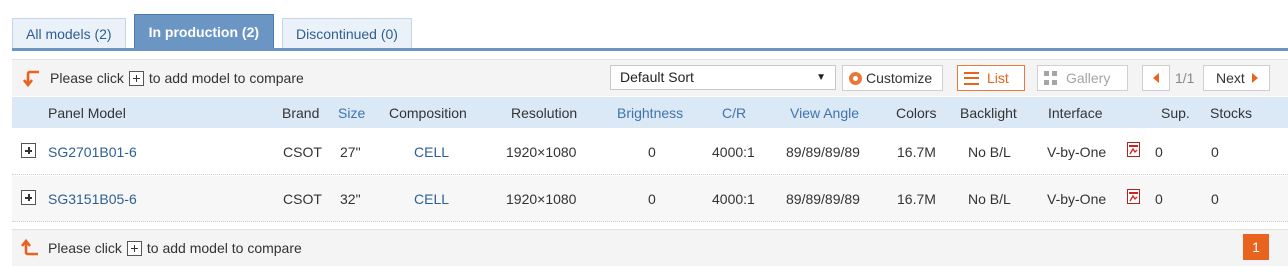 The width and height of the screenshot is (1288, 272). Describe the element at coordinates (650, 49) in the screenshot. I see `tab-underline` at that location.